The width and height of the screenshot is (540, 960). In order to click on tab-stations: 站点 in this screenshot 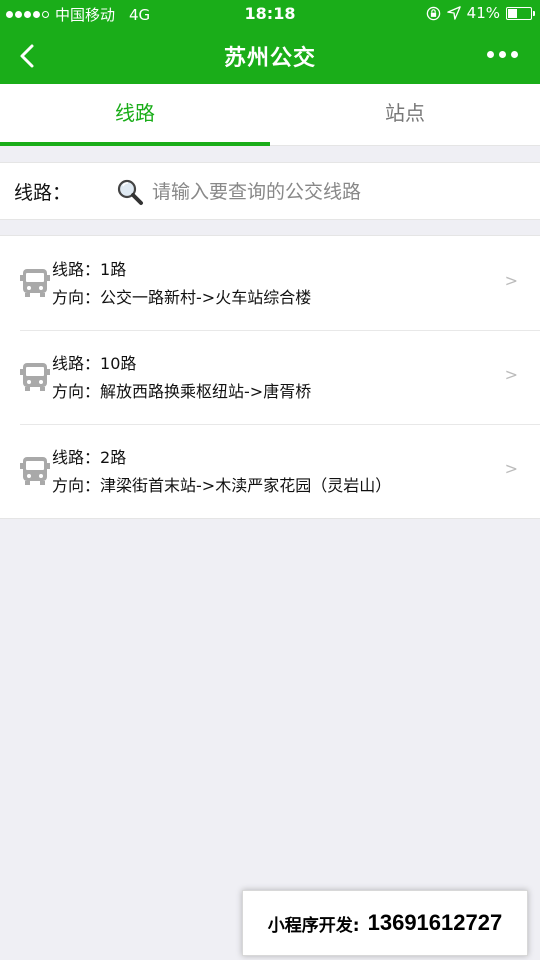, I will do `click(405, 114)`.